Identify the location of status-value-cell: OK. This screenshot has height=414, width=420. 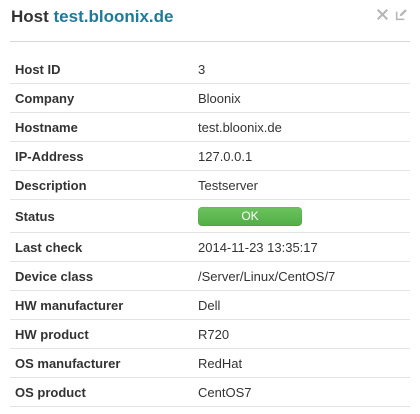
(250, 216).